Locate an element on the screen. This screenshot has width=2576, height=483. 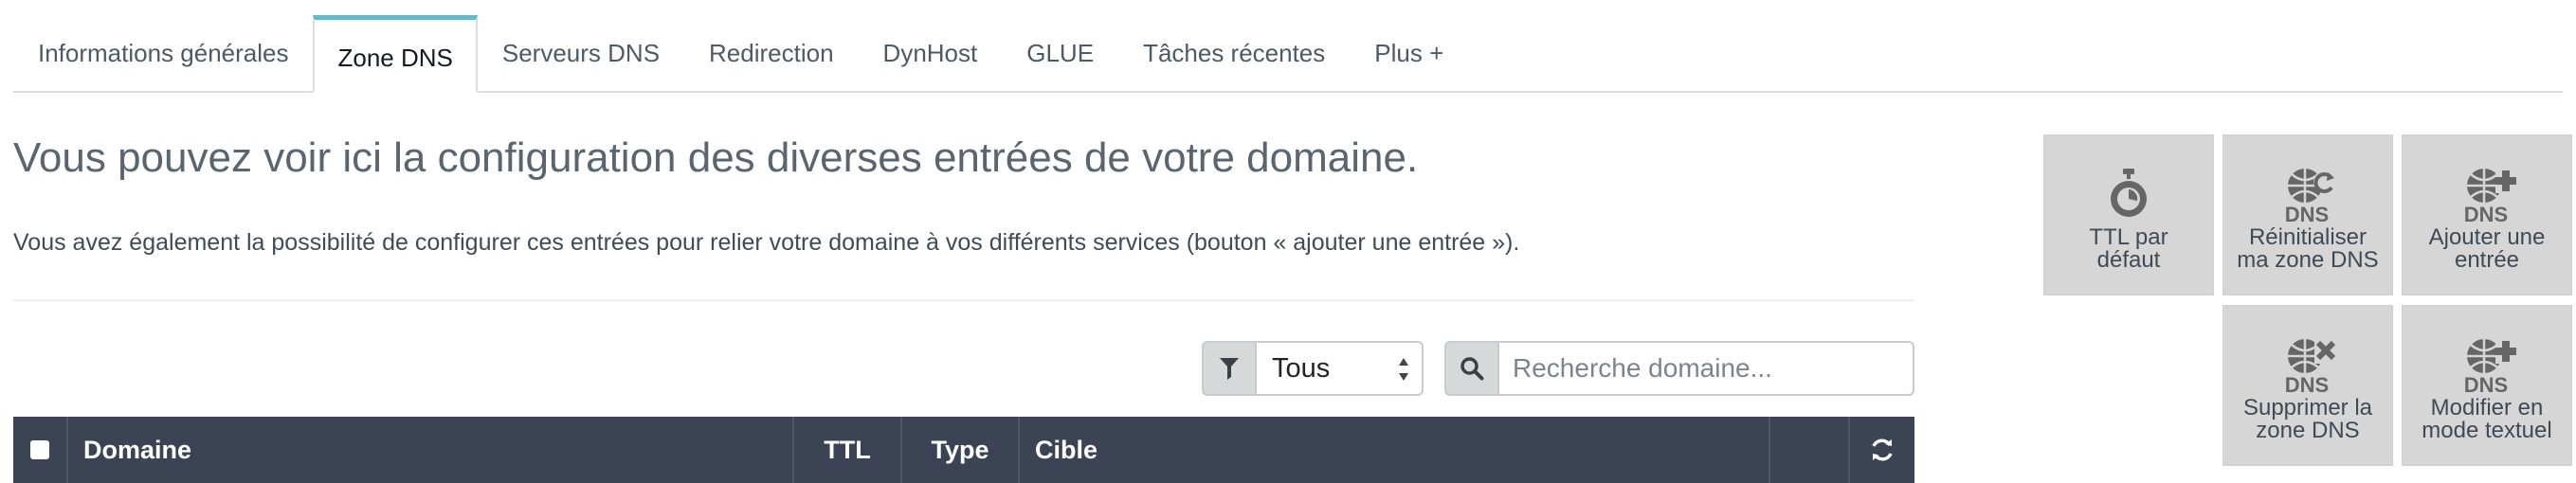
default-ttl-button: TTL par défaut is located at coordinates (2128, 214).